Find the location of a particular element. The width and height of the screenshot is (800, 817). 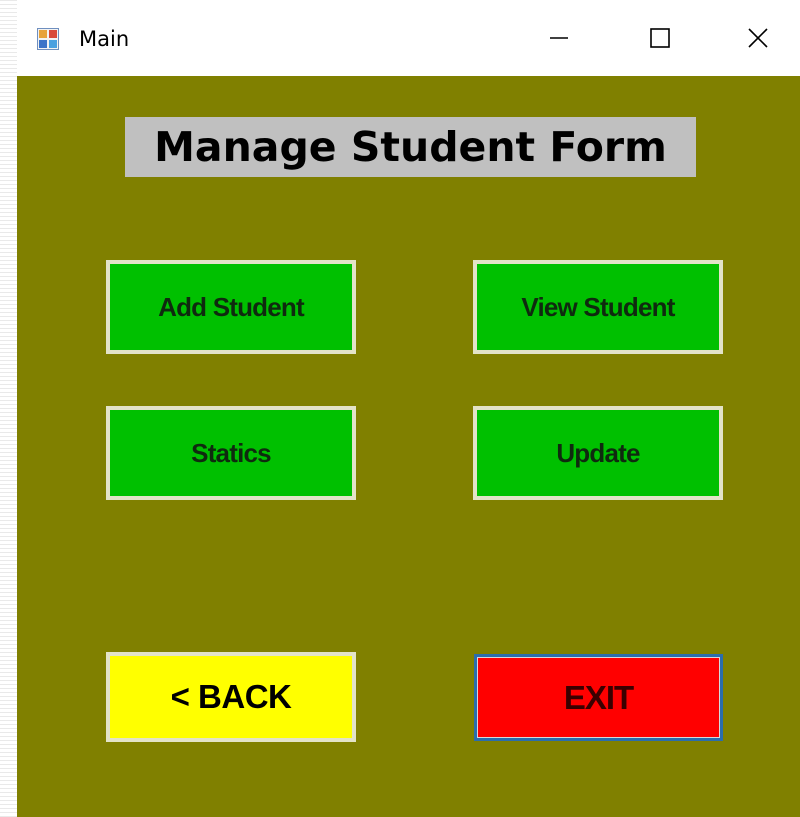

minimize-icon is located at coordinates (559, 40).